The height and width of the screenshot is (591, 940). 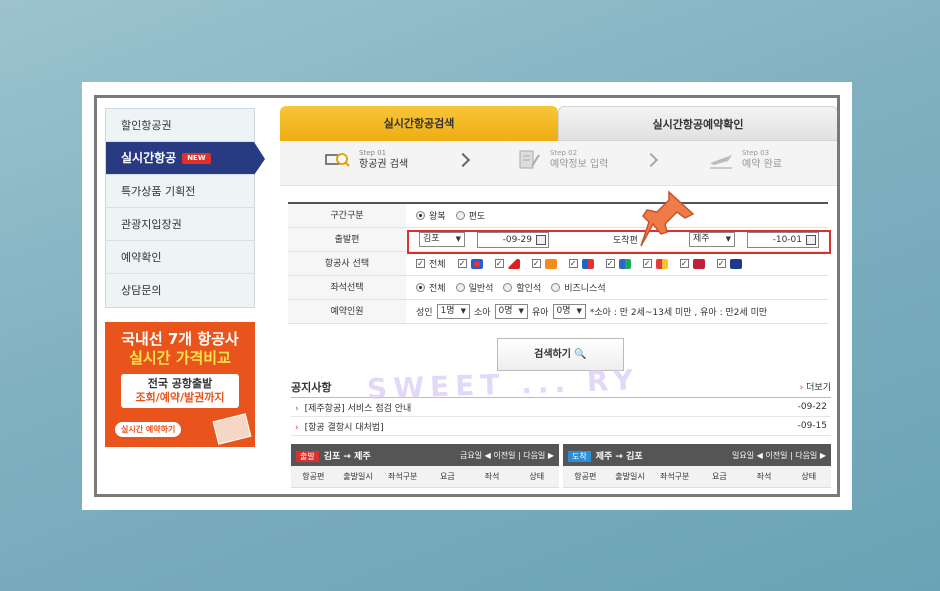 I want to click on airline-label: 항공사 선택, so click(x=347, y=263).